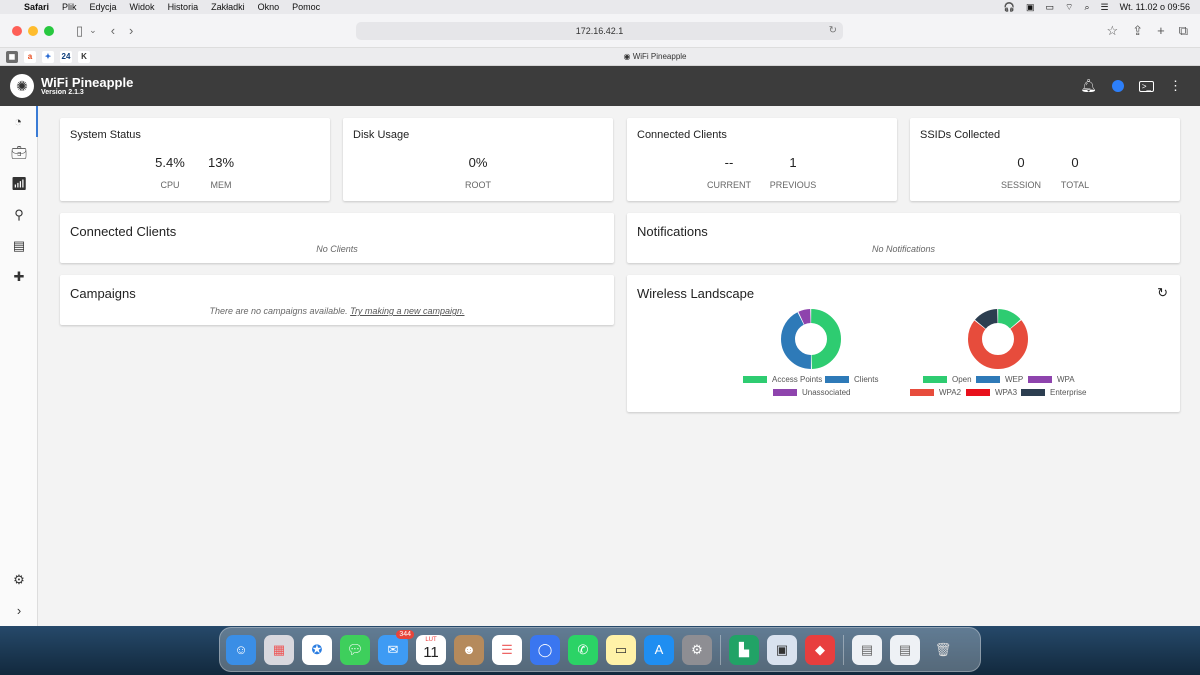 Image resolution: width=1200 pixels, height=675 pixels. I want to click on menubar-clock: Wt. 11.02 o 09:56, so click(1155, 7).